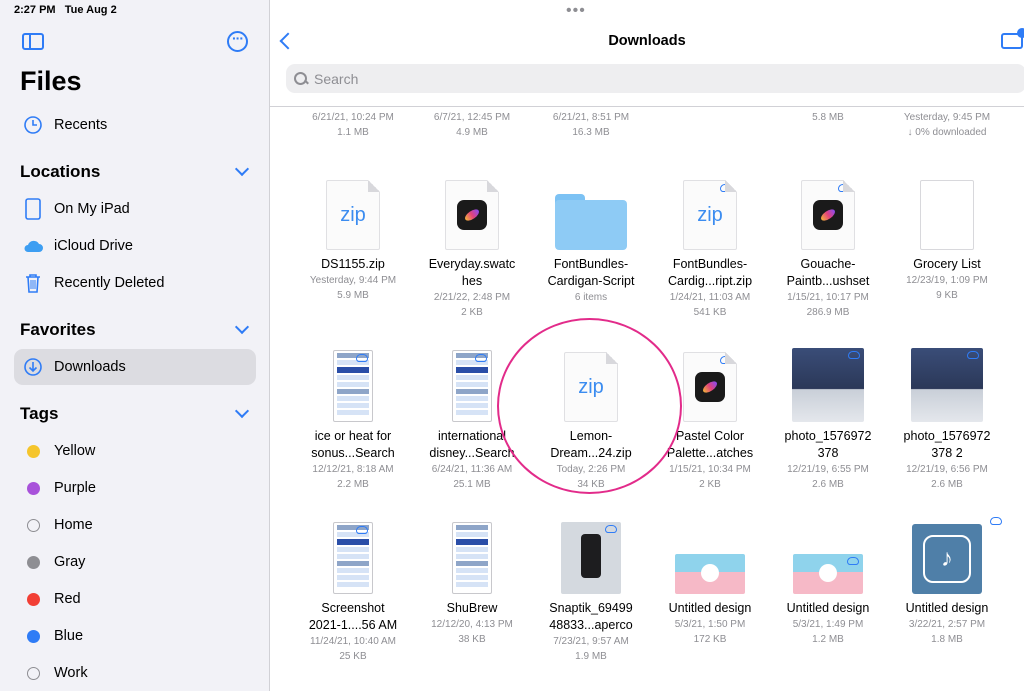 Image resolution: width=1024 pixels, height=691 pixels. I want to click on sidebar-item-label: Home, so click(73, 525).